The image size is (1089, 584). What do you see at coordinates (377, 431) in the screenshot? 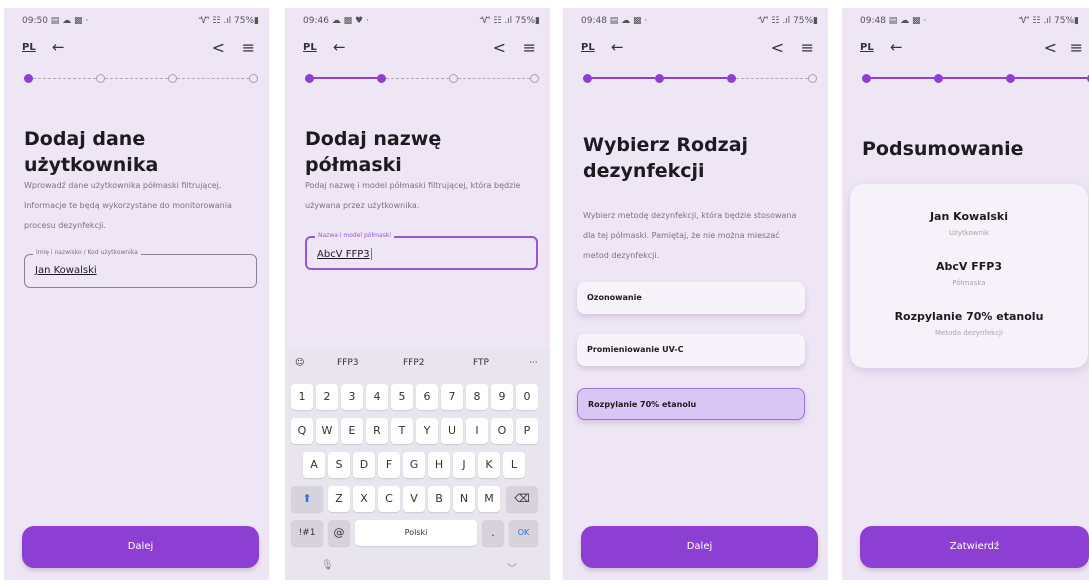
I see `keyboard-key: R` at bounding box center [377, 431].